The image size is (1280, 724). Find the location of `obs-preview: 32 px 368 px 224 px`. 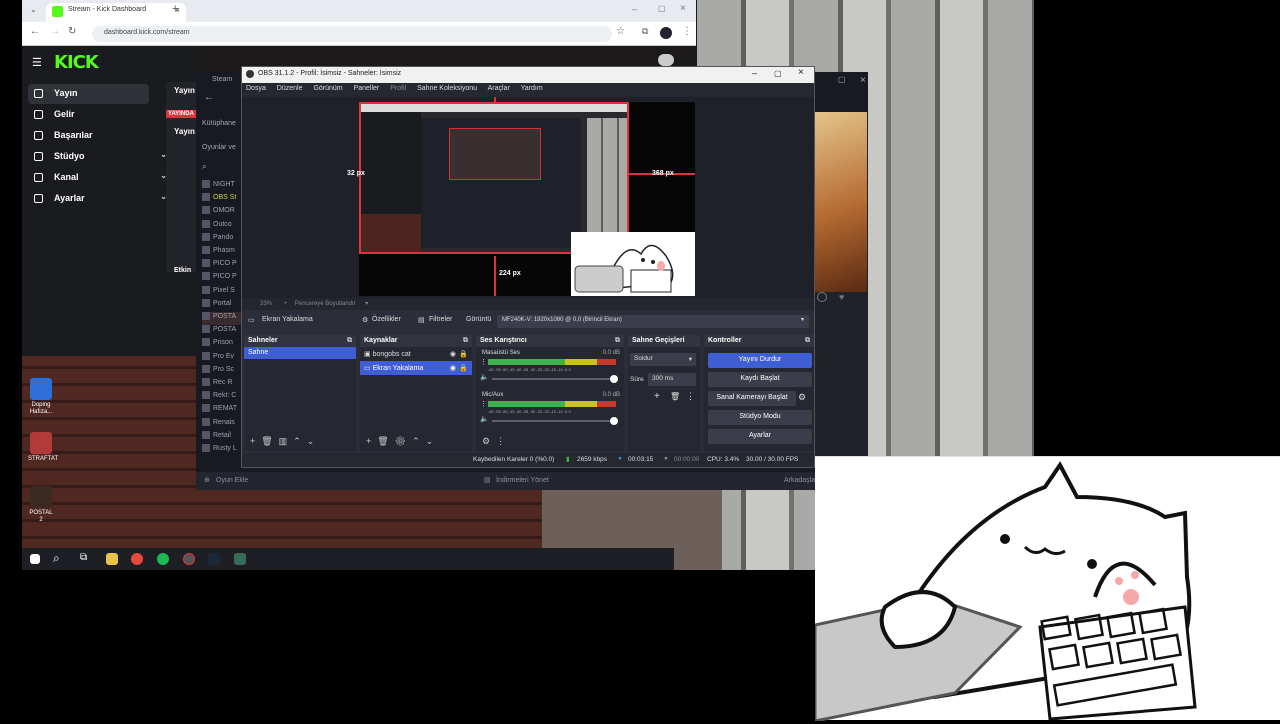

obs-preview: 32 px 368 px 224 px is located at coordinates (528, 197).